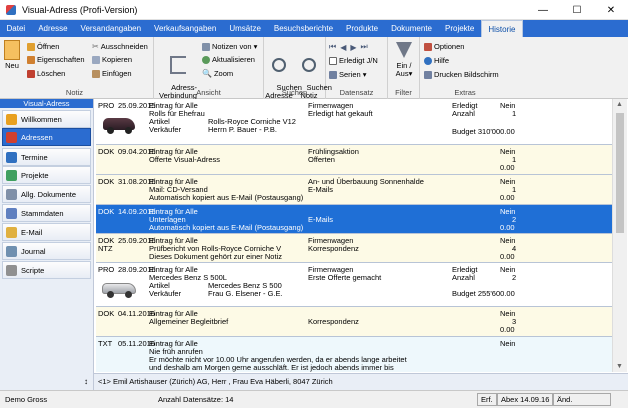 Image resolution: width=628 pixels, height=408 pixels. I want to click on car-image, so click(119, 288).